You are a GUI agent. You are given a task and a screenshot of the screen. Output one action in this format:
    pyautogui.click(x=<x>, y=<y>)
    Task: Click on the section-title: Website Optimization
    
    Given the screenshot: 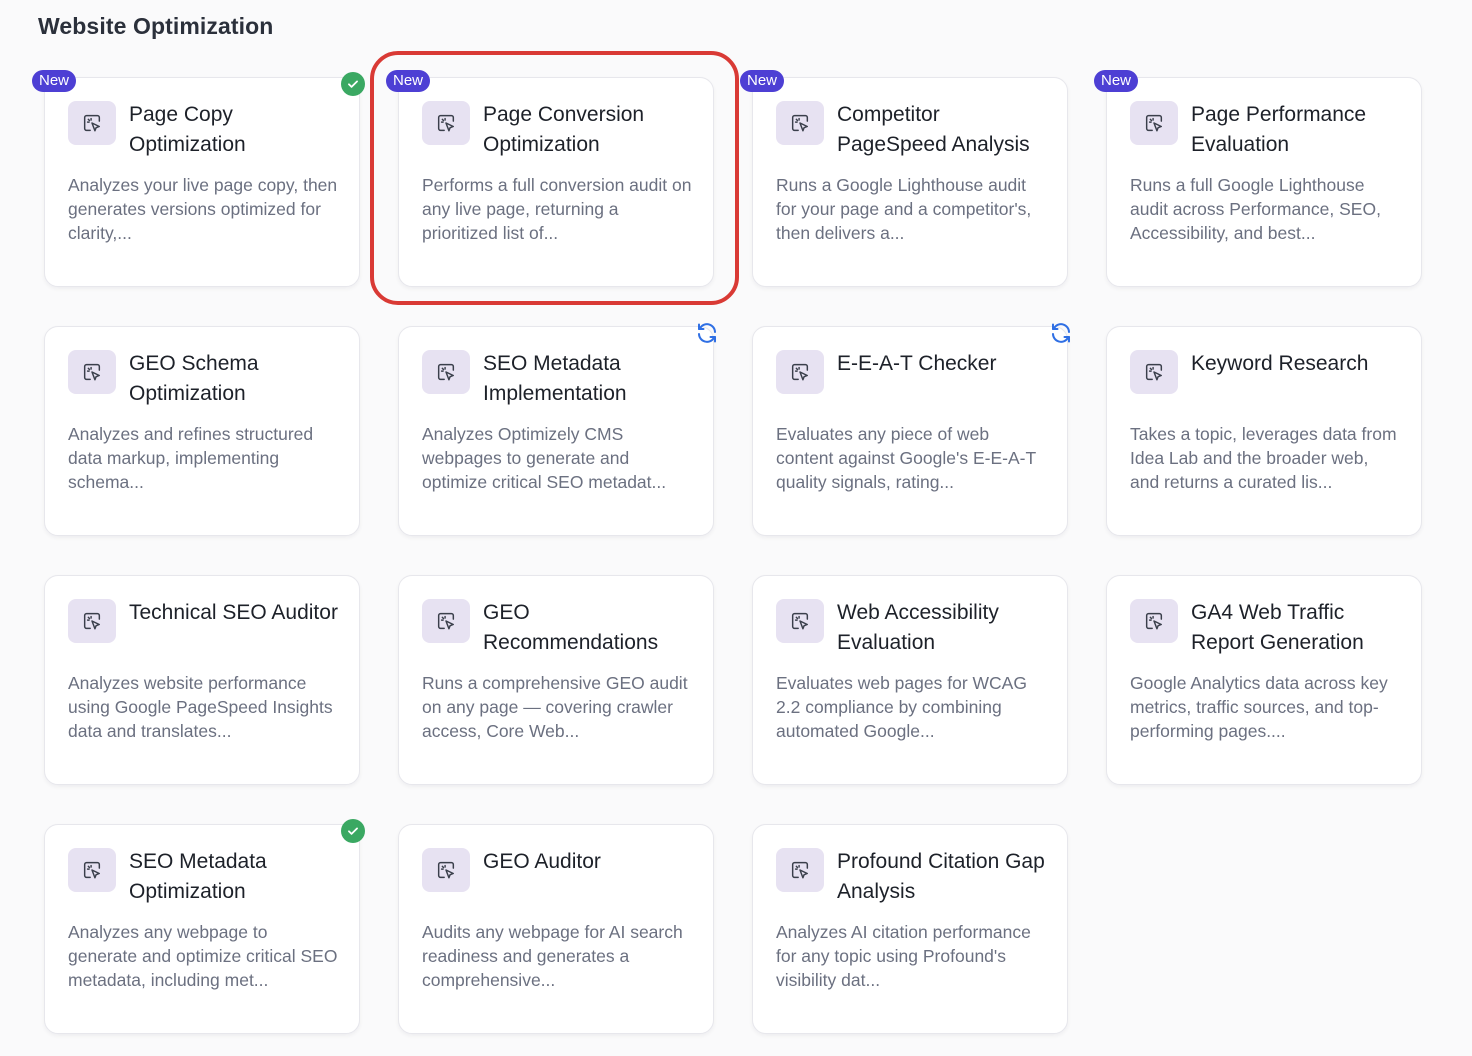 What is the action you would take?
    pyautogui.click(x=156, y=26)
    